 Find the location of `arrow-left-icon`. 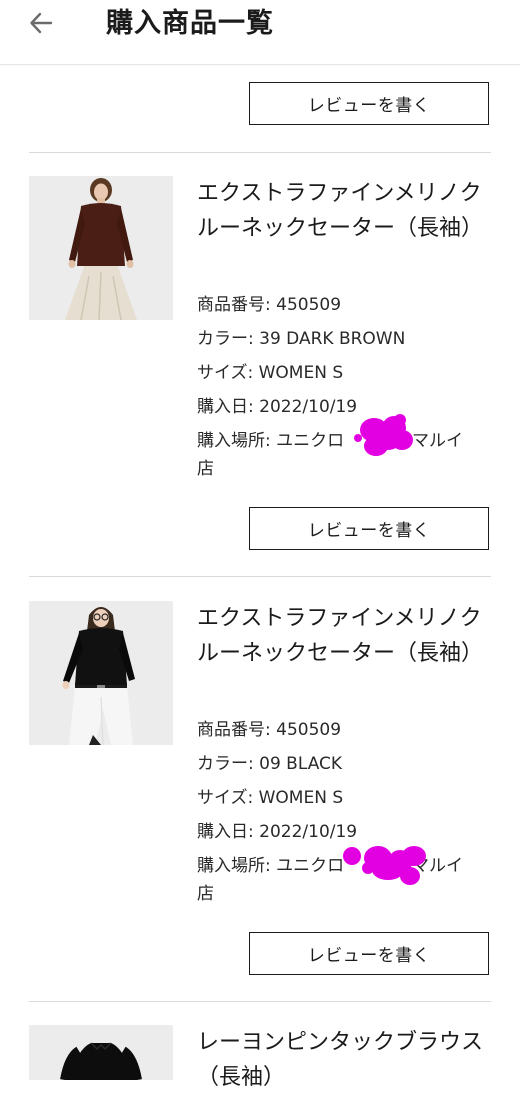

arrow-left-icon is located at coordinates (41, 23).